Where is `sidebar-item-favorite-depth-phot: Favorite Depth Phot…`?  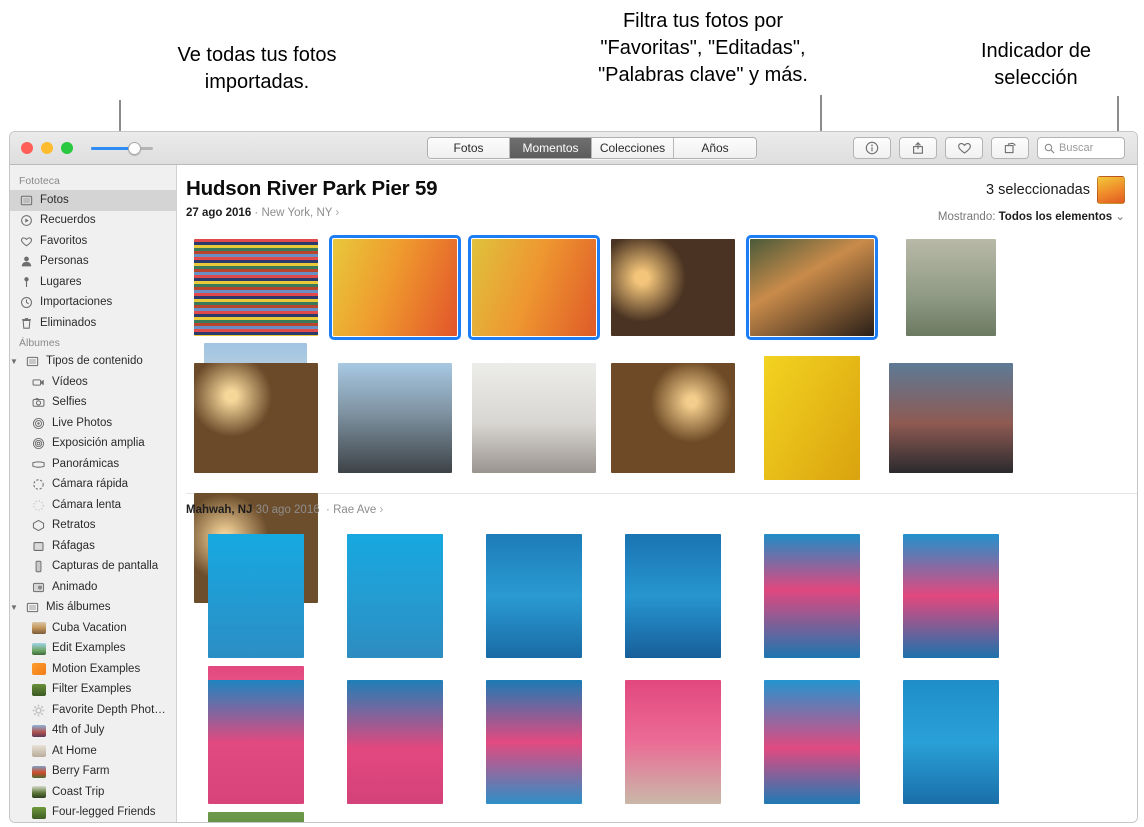 sidebar-item-favorite-depth-phot: Favorite Depth Phot… is located at coordinates (93, 710).